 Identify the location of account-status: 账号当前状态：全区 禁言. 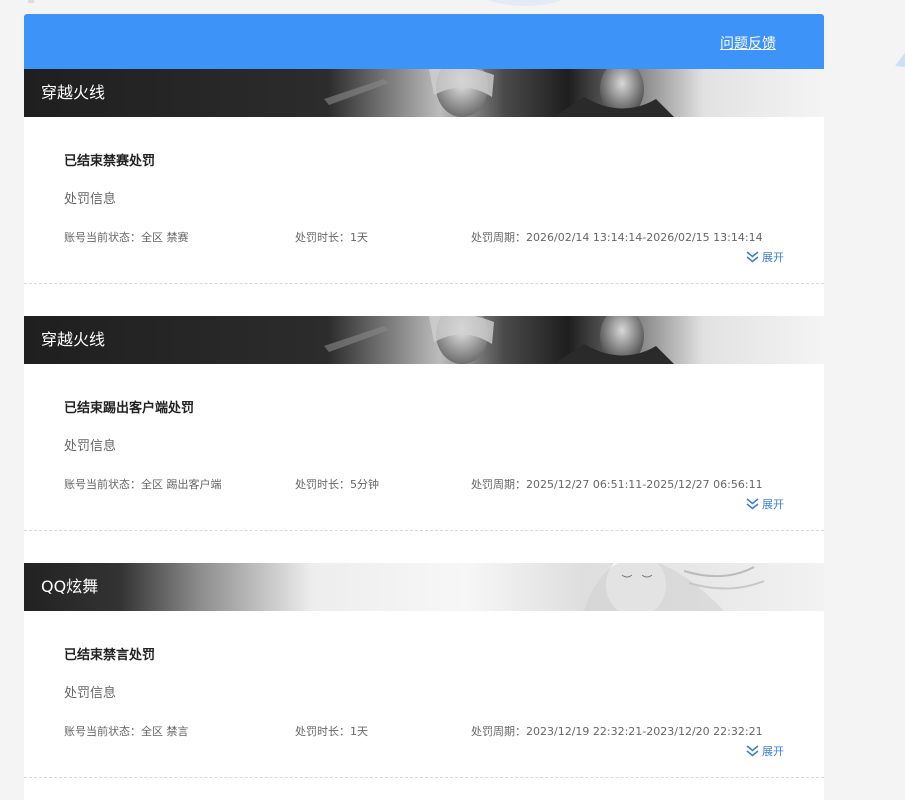
(126, 731).